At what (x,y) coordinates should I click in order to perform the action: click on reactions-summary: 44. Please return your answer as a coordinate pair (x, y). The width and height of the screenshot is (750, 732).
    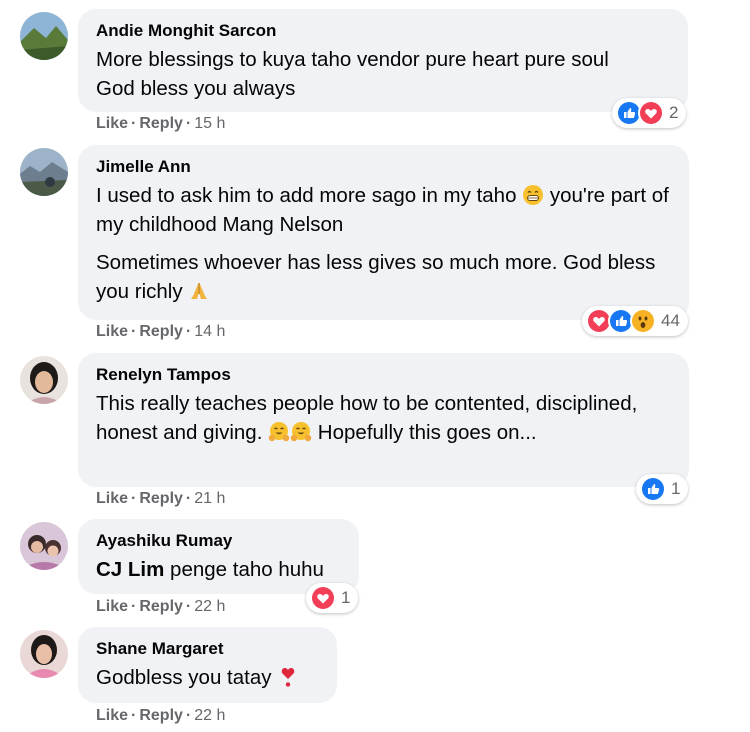
    Looking at the image, I should click on (635, 321).